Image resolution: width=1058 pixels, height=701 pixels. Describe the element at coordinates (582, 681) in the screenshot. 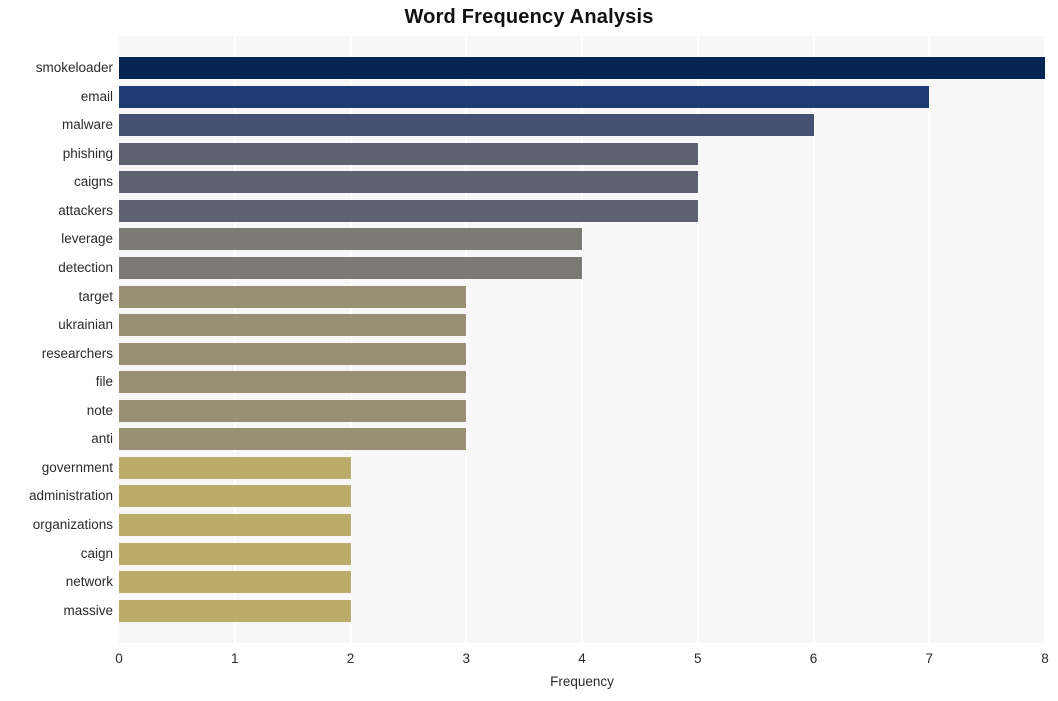

I see `x-axis-title: Frequency` at that location.